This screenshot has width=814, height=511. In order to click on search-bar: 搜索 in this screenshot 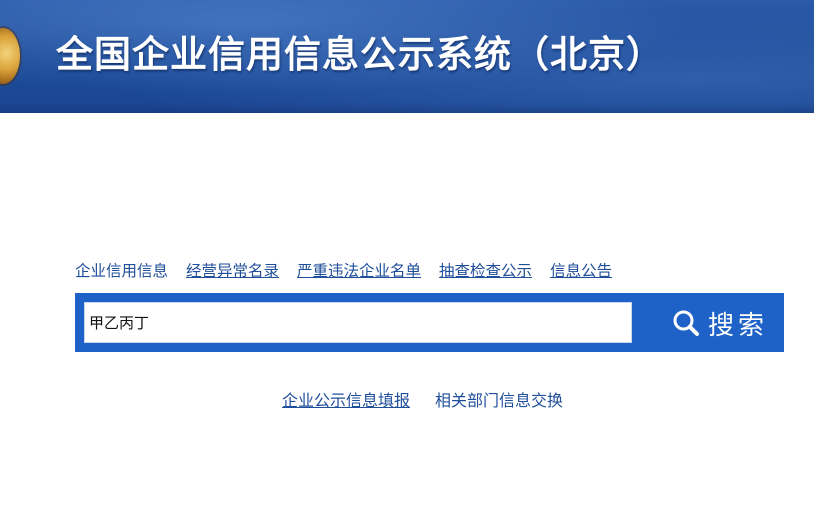, I will do `click(429, 322)`.